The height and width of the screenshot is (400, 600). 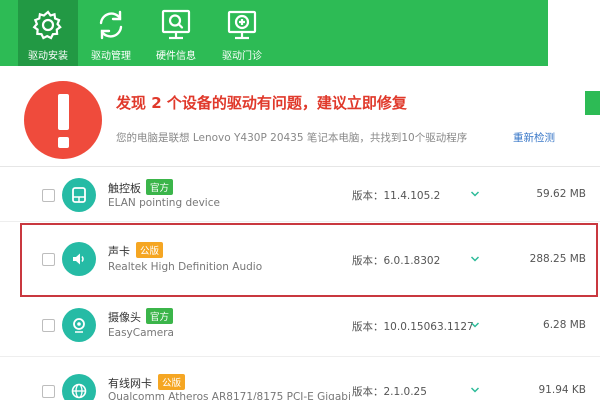 What do you see at coordinates (63, 142) in the screenshot?
I see `exclamation-dot` at bounding box center [63, 142].